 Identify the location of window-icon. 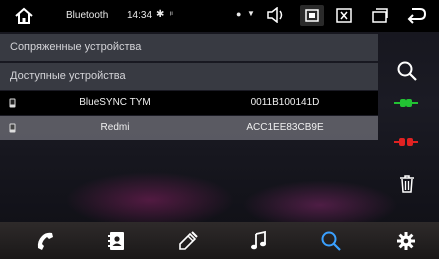
(380, 15).